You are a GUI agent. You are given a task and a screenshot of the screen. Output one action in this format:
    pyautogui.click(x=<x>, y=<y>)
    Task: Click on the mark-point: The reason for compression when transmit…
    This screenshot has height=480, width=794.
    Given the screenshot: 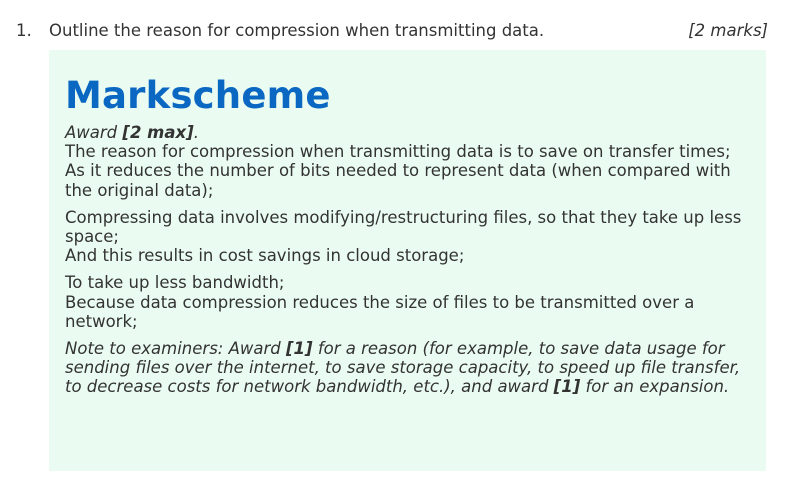 What is the action you would take?
    pyautogui.click(x=398, y=152)
    